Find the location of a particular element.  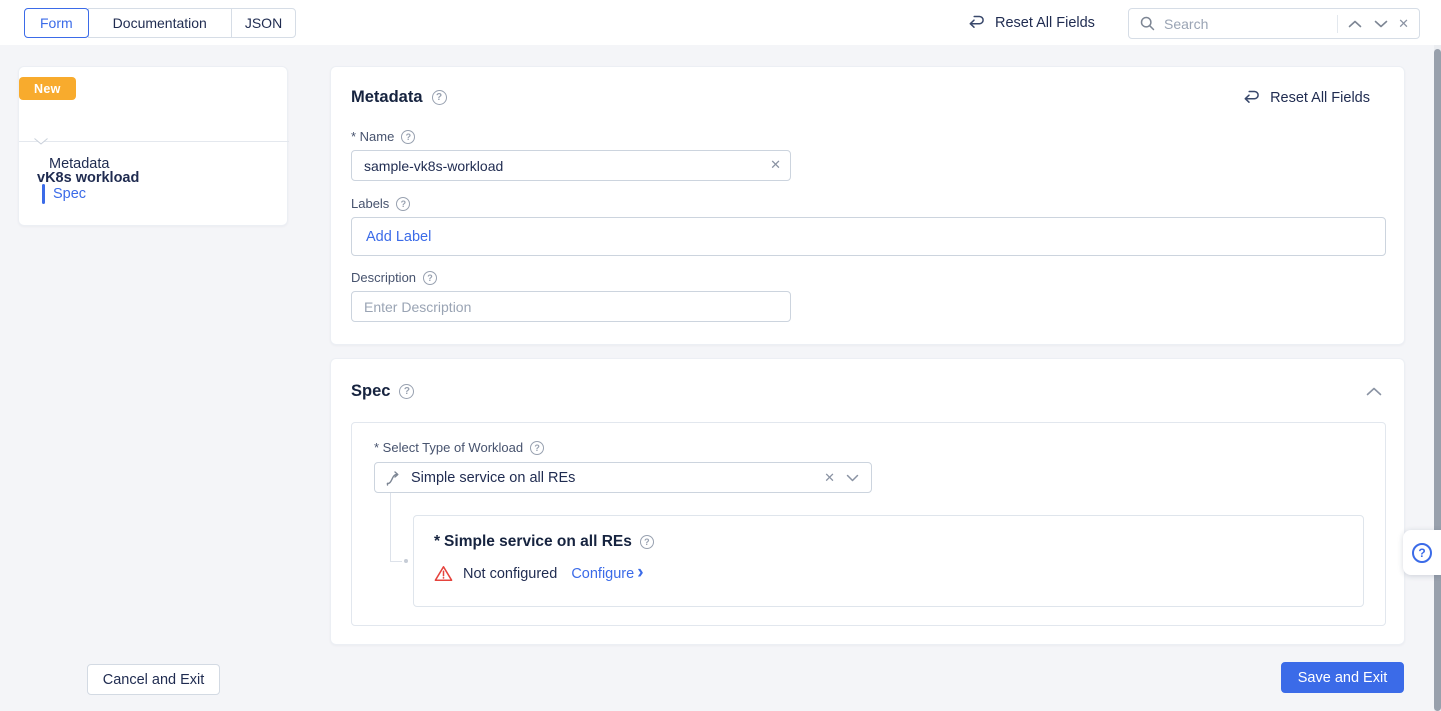

search-icon is located at coordinates (1147, 23).